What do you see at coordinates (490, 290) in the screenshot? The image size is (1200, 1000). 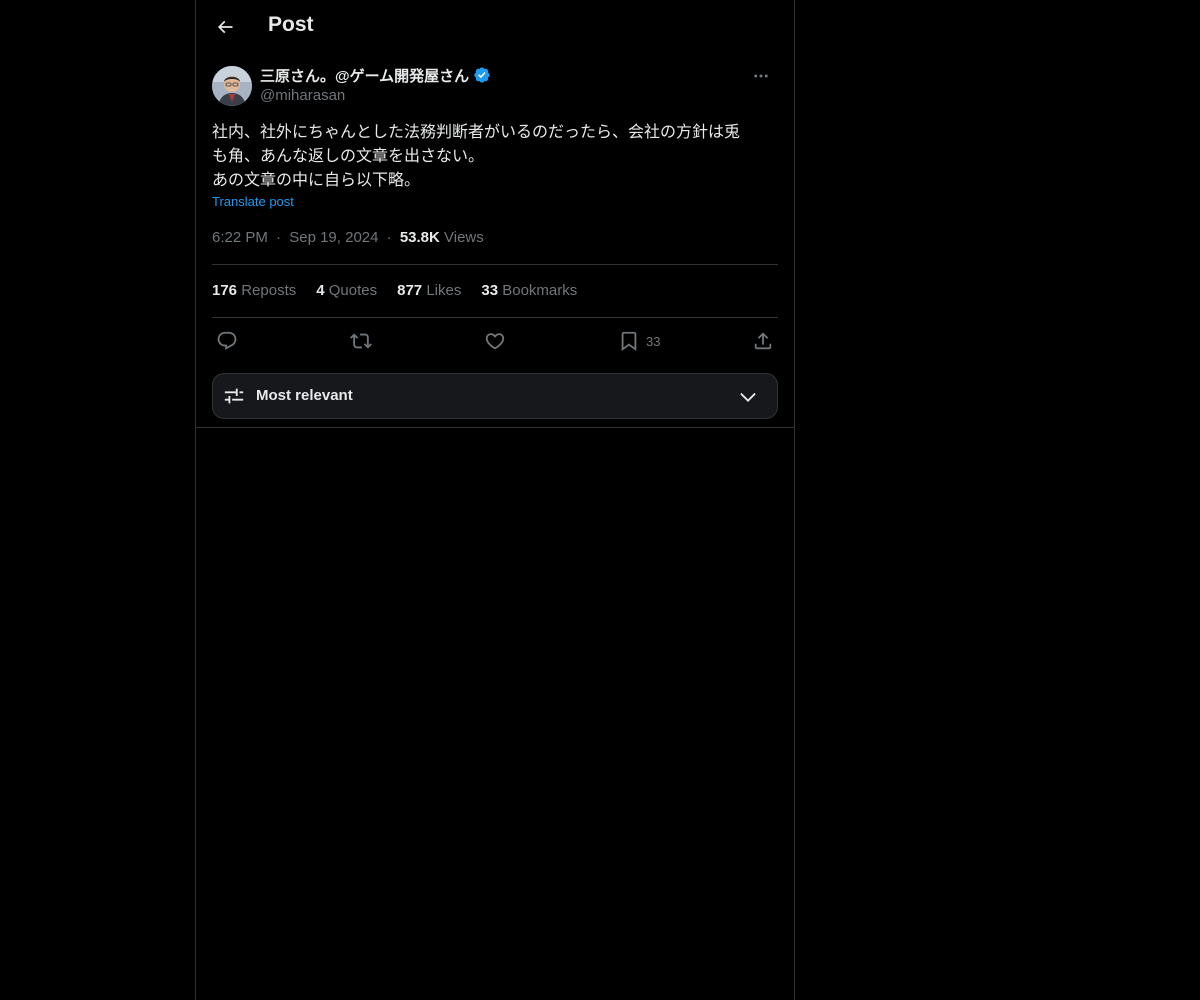 I see `bookmarks-count: 33` at bounding box center [490, 290].